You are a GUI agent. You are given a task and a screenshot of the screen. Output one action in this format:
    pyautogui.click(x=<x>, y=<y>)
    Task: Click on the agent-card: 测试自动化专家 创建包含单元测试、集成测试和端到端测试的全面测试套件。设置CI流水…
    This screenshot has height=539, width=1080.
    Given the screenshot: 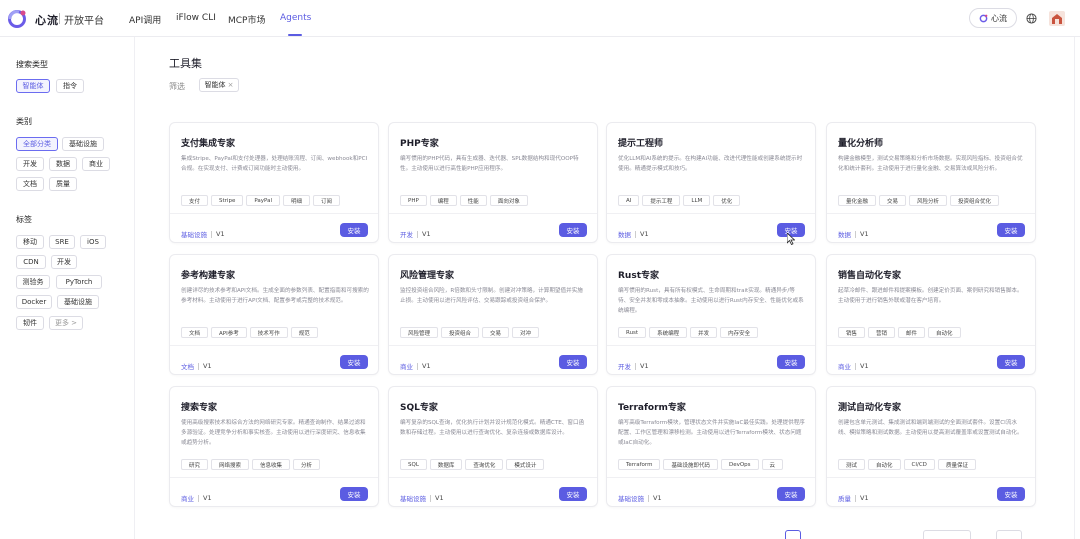 What is the action you would take?
    pyautogui.click(x=931, y=446)
    